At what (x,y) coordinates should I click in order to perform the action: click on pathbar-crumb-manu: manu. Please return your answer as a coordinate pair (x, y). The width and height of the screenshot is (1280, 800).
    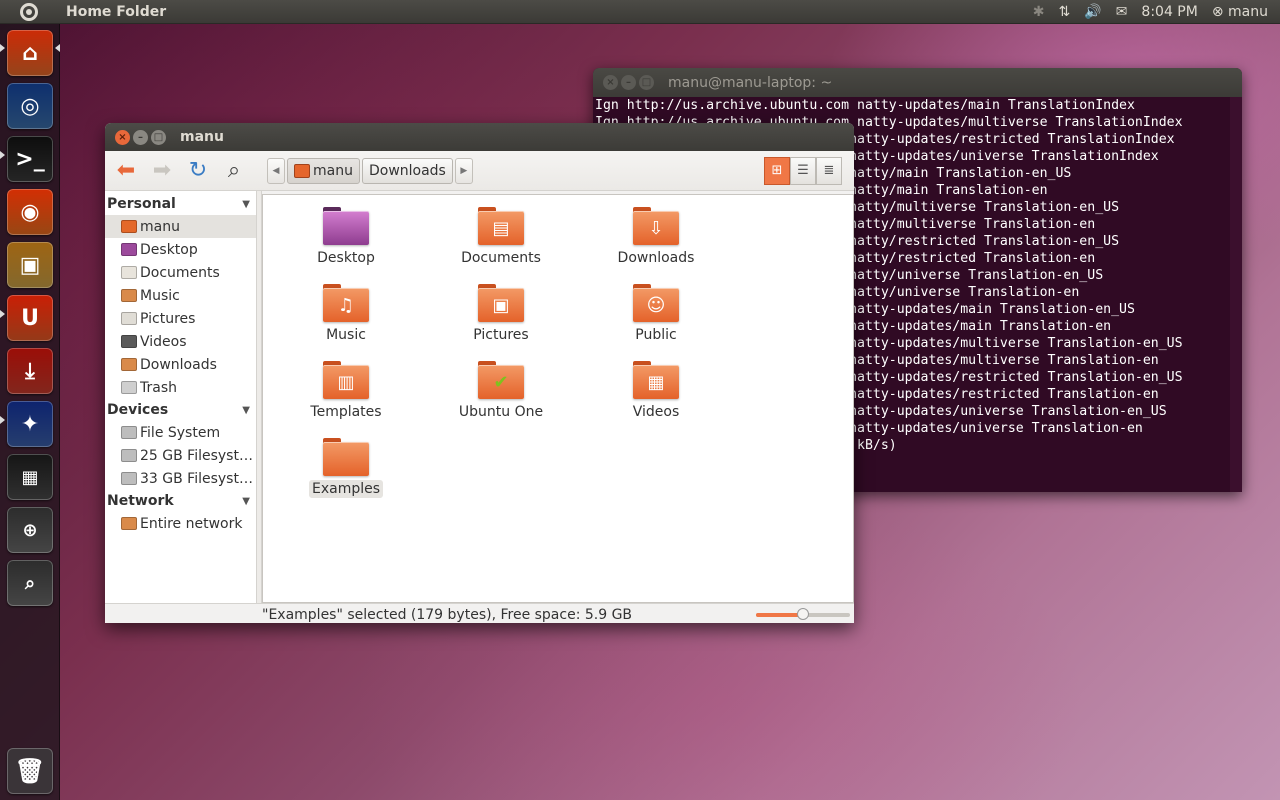
    Looking at the image, I should click on (323, 170).